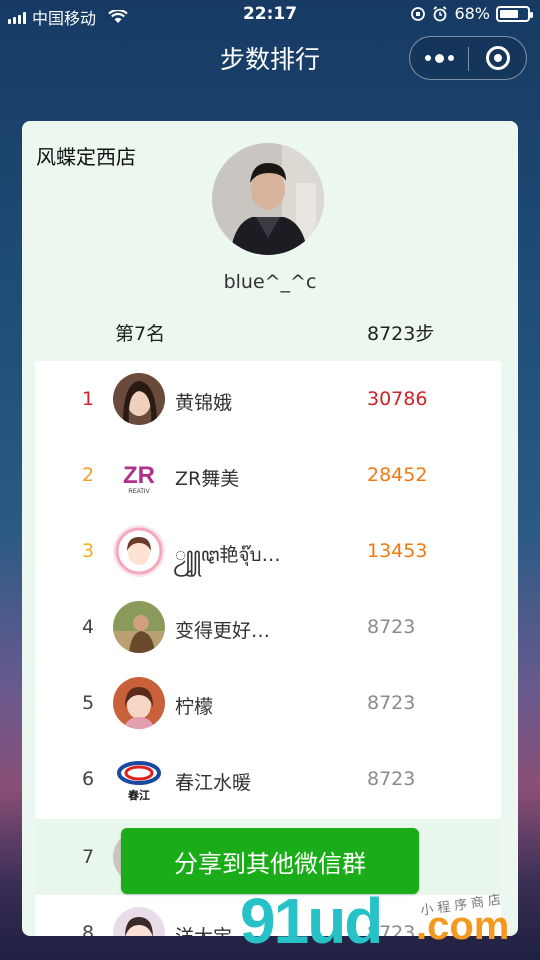  I want to click on list-item: 8 洋大宝~ 8723, so click(268, 915).